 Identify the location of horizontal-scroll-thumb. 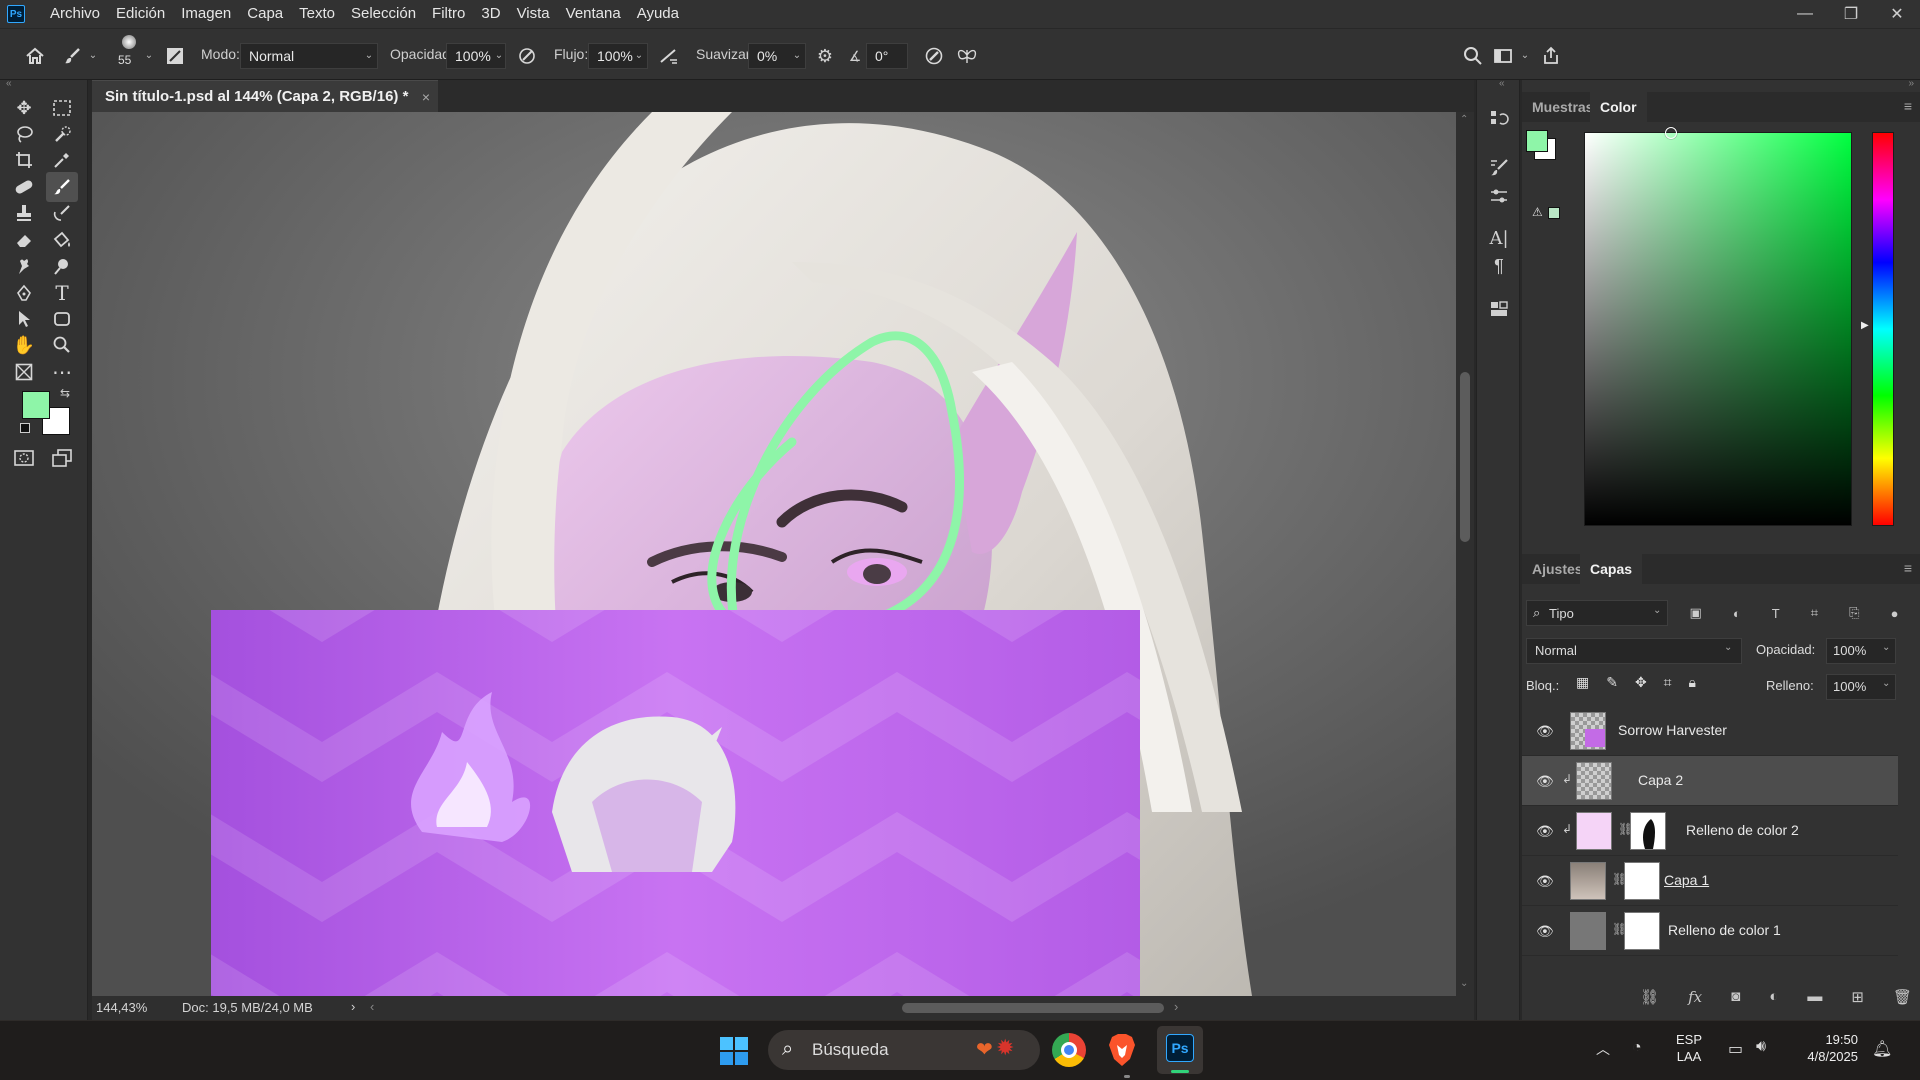
(1033, 1008).